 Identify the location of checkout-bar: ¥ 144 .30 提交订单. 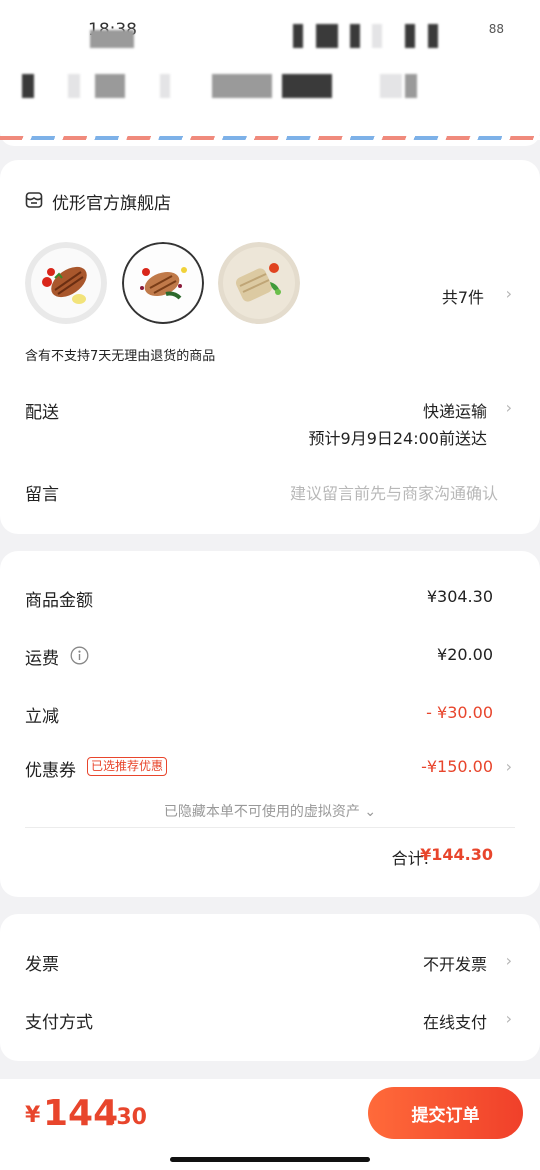
(270, 1124).